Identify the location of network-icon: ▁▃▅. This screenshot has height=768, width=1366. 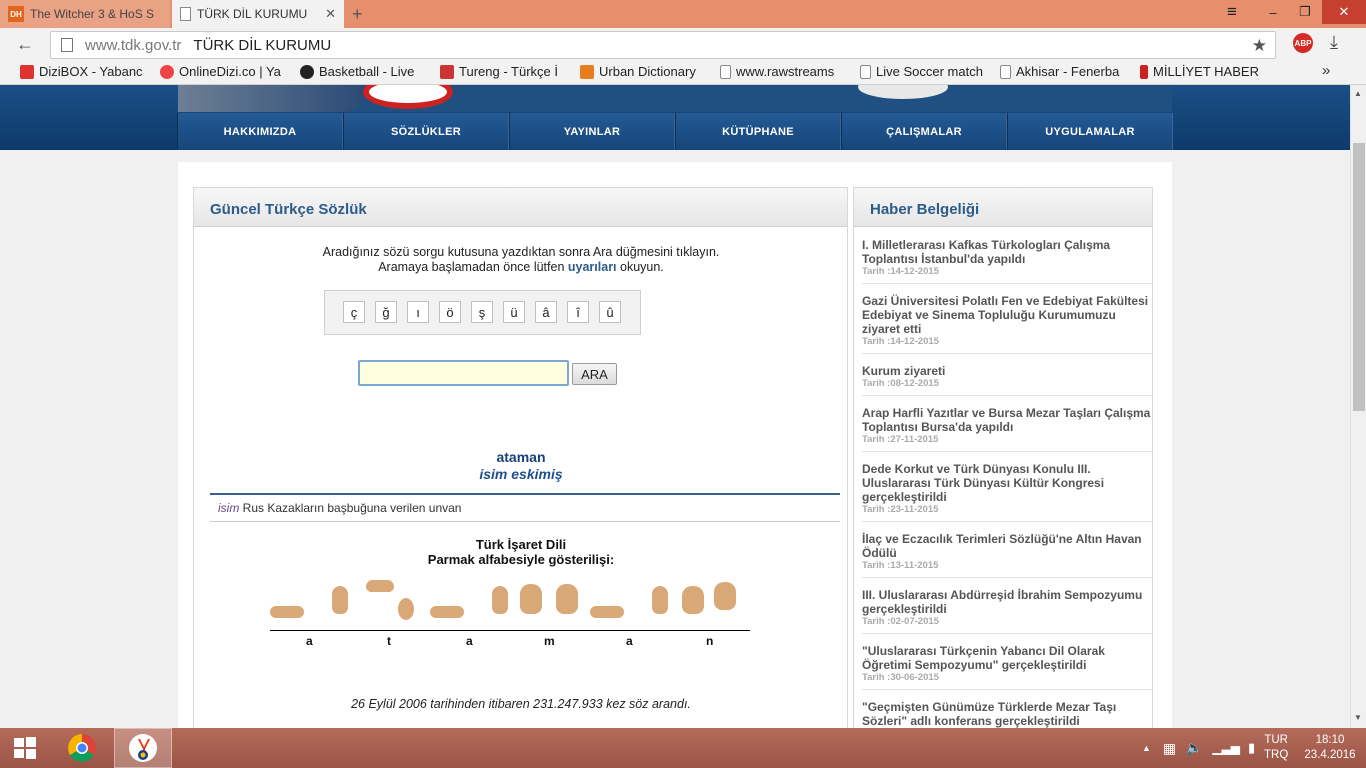
(1226, 748).